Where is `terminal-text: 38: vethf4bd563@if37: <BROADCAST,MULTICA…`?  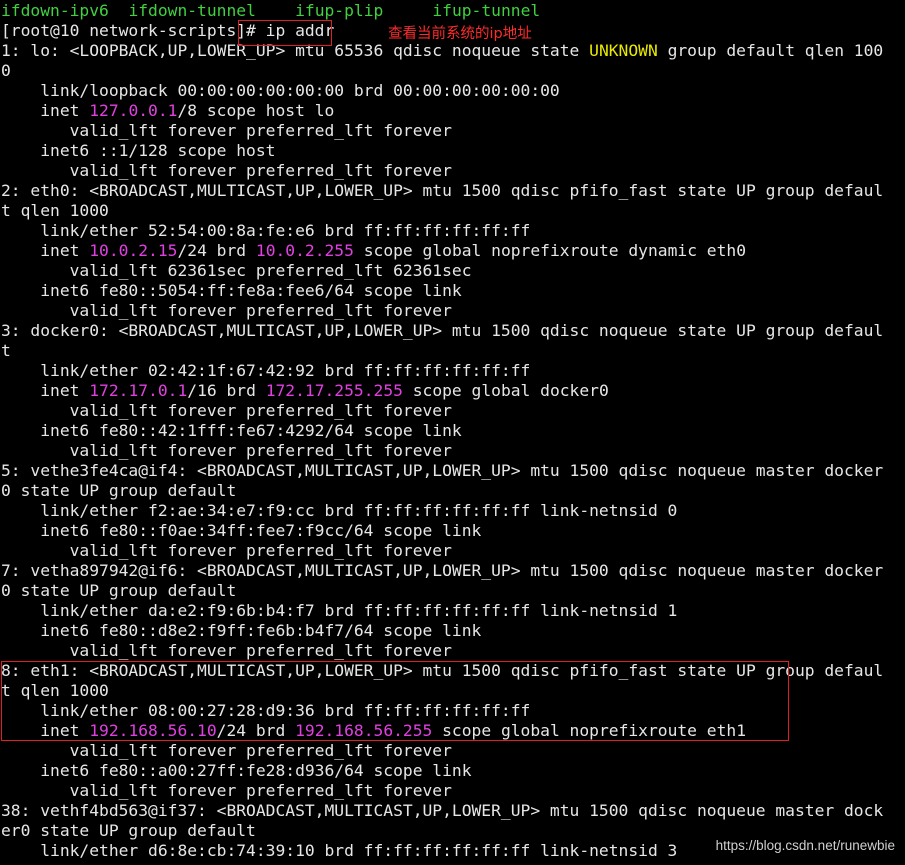 terminal-text: 38: vethf4bd563@if37: <BROADCAST,MULTICA… is located at coordinates (442, 810).